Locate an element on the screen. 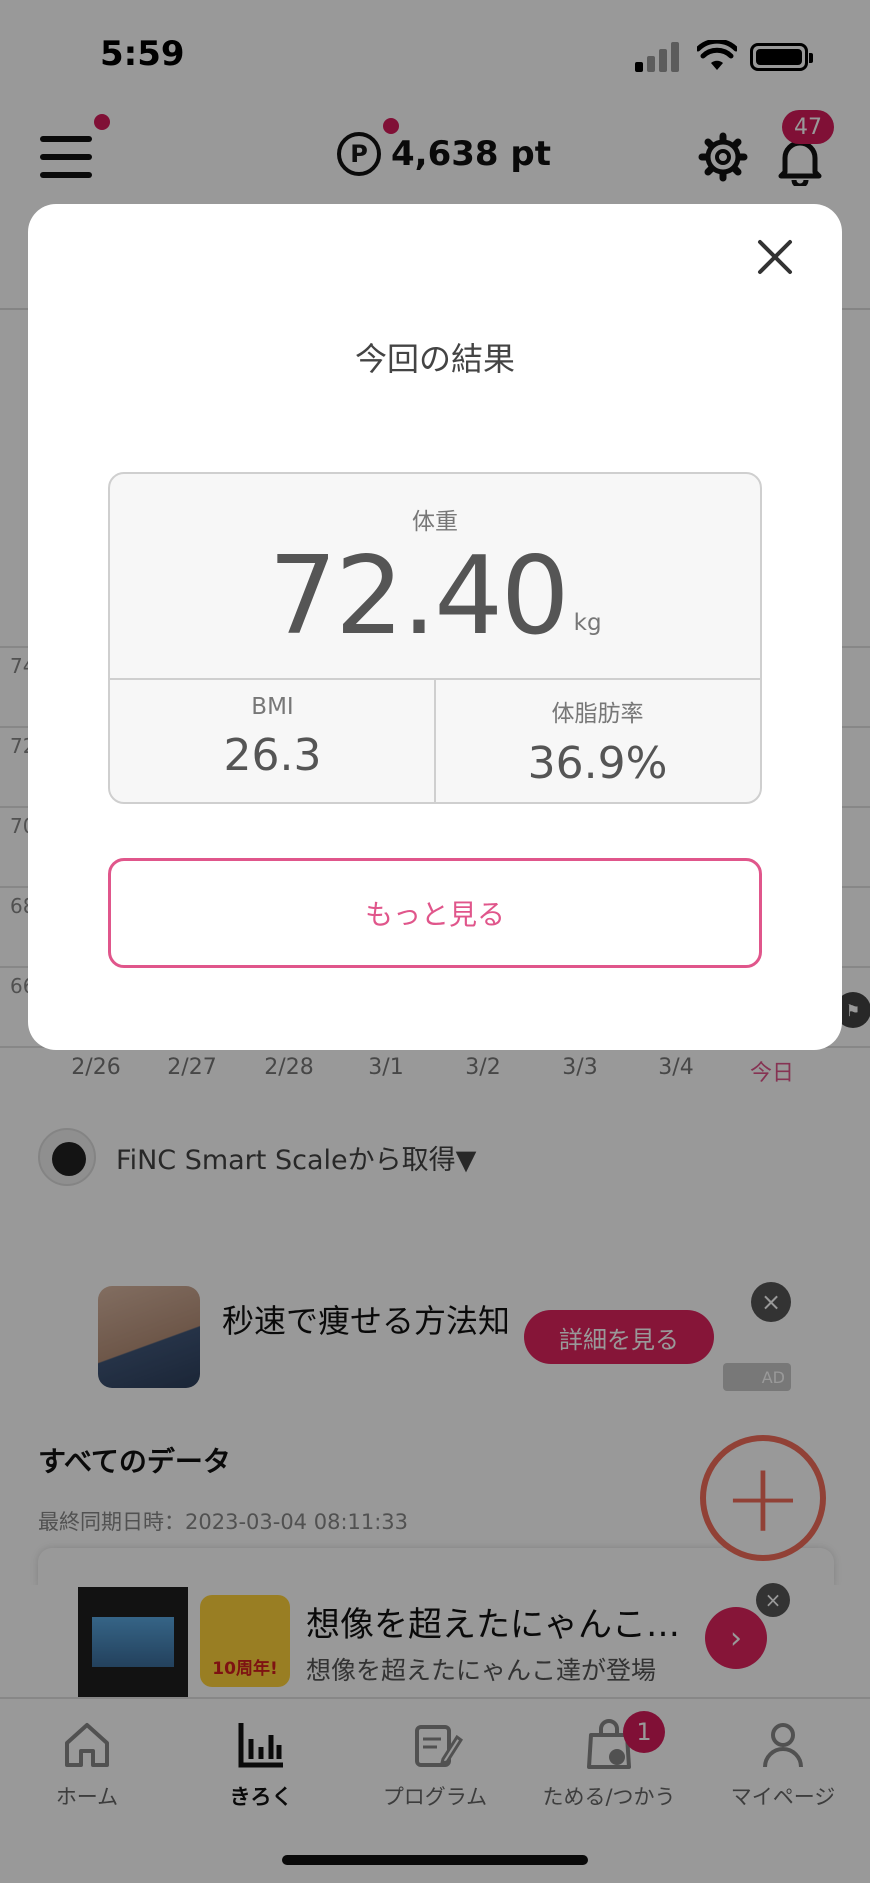  bmi-metric: BMI 26.3 is located at coordinates (272, 737).